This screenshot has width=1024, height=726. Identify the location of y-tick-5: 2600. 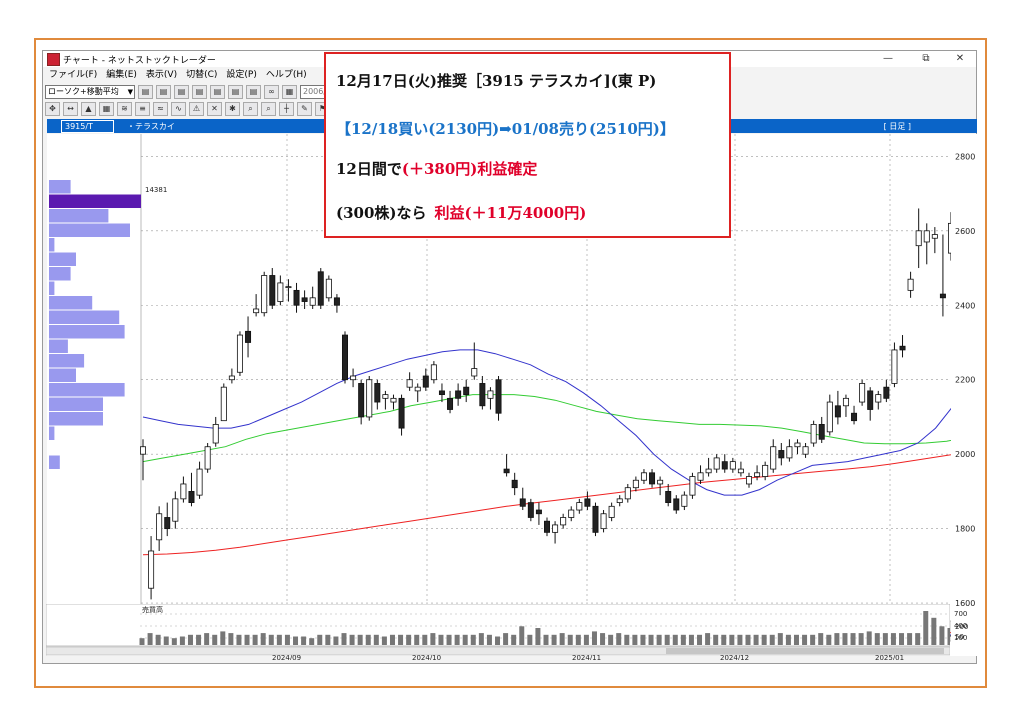
(965, 231).